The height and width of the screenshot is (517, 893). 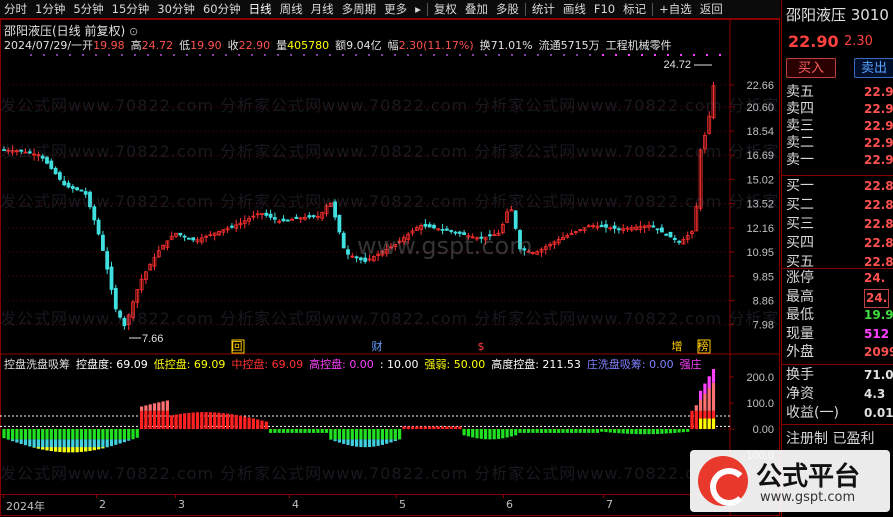 What do you see at coordinates (760, 378) in the screenshot?
I see `indicator-axis-label: 200.0` at bounding box center [760, 378].